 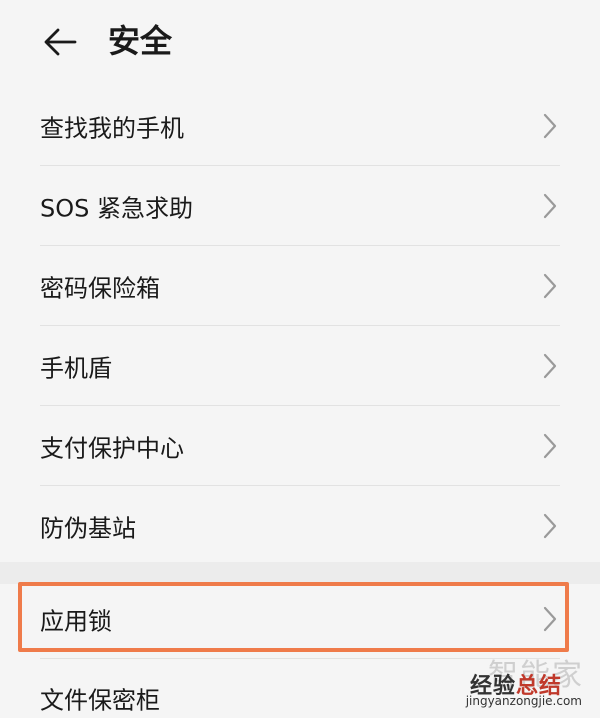 What do you see at coordinates (300, 366) in the screenshot?
I see `list-item-phone-shield: 手机盾` at bounding box center [300, 366].